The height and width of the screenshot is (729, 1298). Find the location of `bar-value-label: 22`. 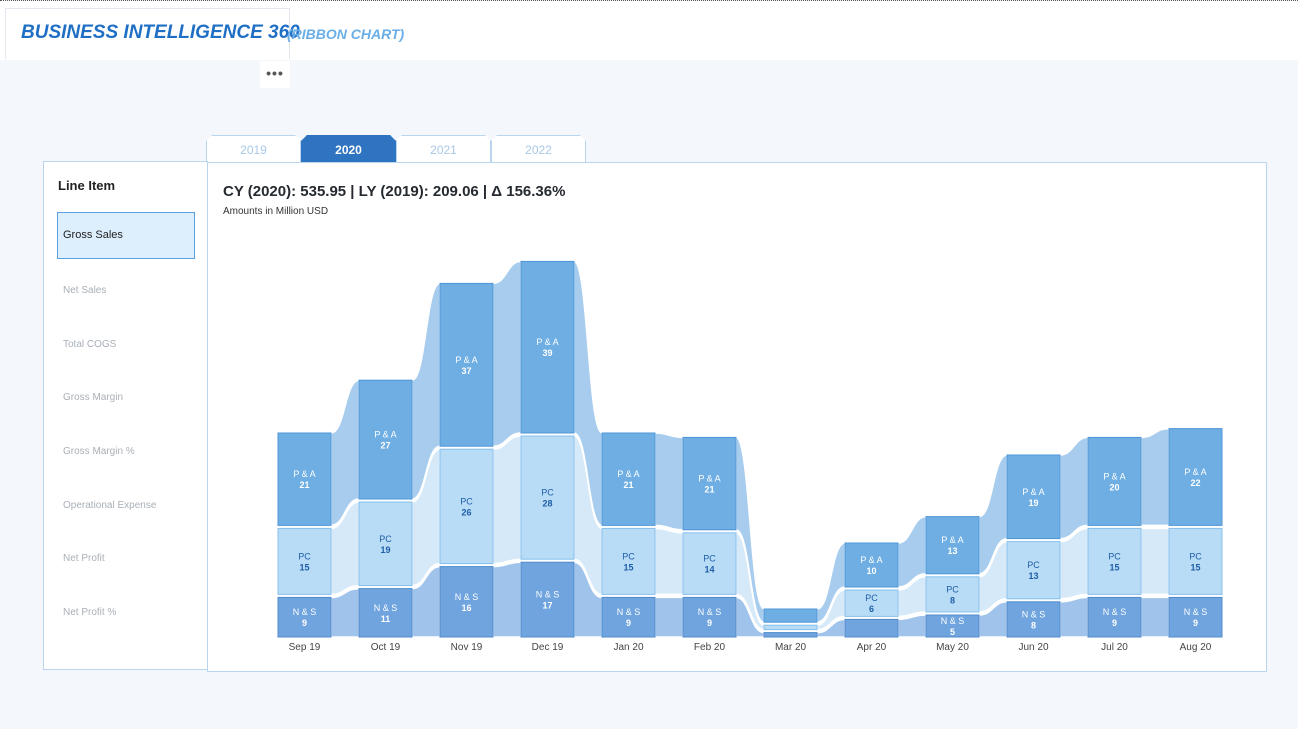

bar-value-label: 22 is located at coordinates (1195, 483).